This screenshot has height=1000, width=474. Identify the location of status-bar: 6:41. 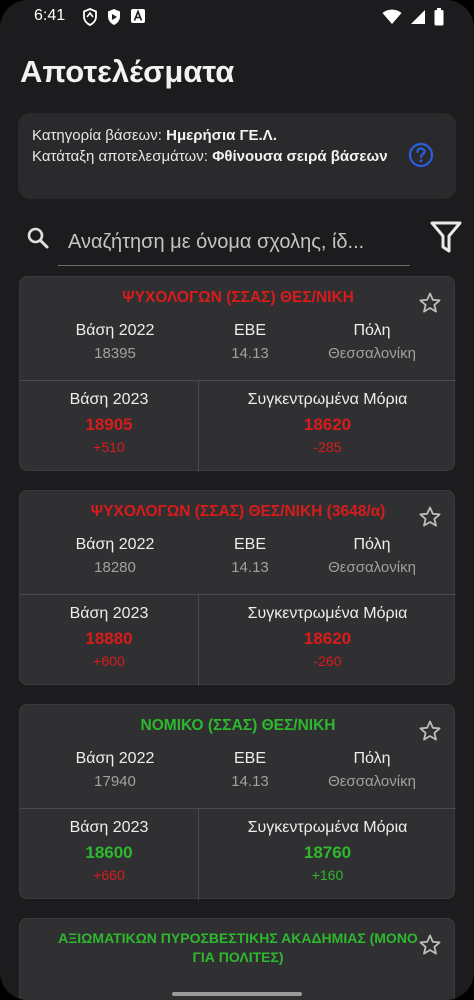
(237, 17).